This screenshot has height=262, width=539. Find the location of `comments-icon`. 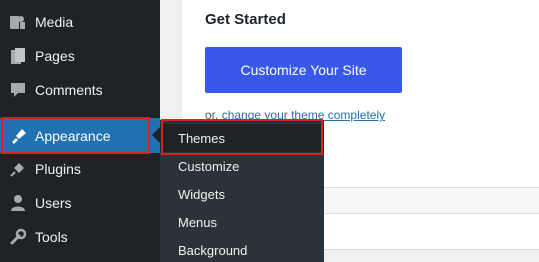

comments-icon is located at coordinates (18, 90).